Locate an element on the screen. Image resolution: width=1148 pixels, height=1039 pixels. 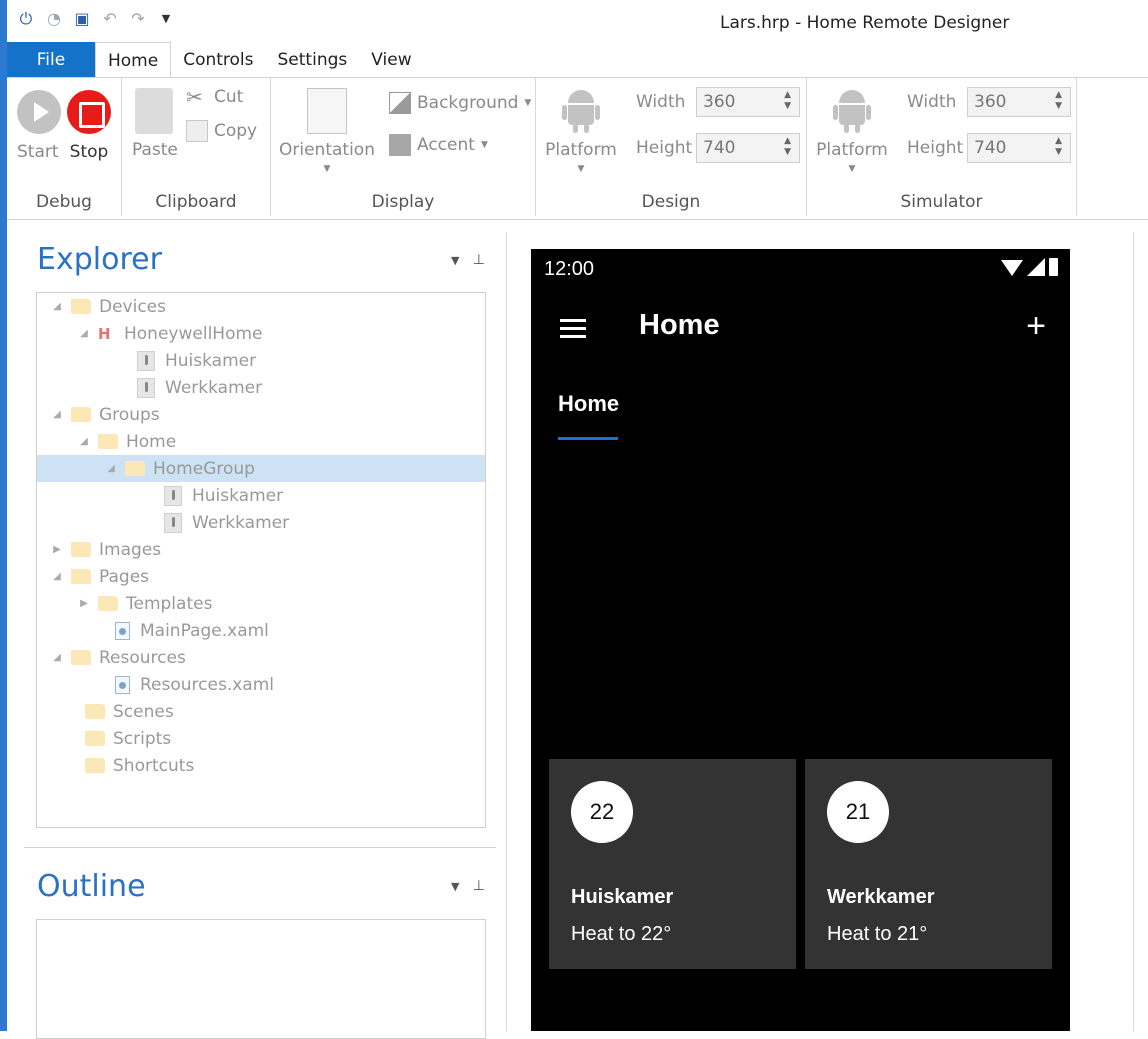
tab-file: File is located at coordinates (51, 60).